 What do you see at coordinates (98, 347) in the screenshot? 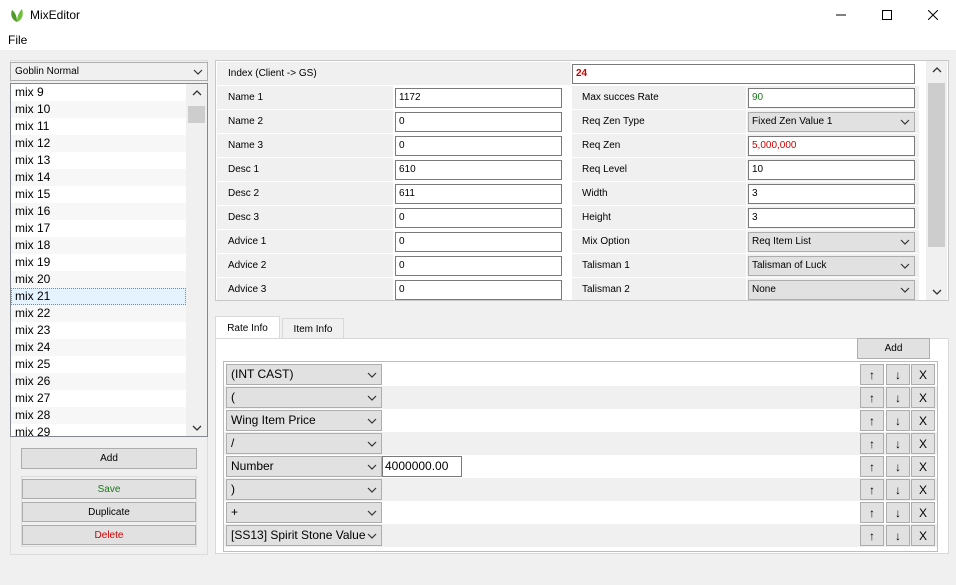
I see `list-item: mix 24` at bounding box center [98, 347].